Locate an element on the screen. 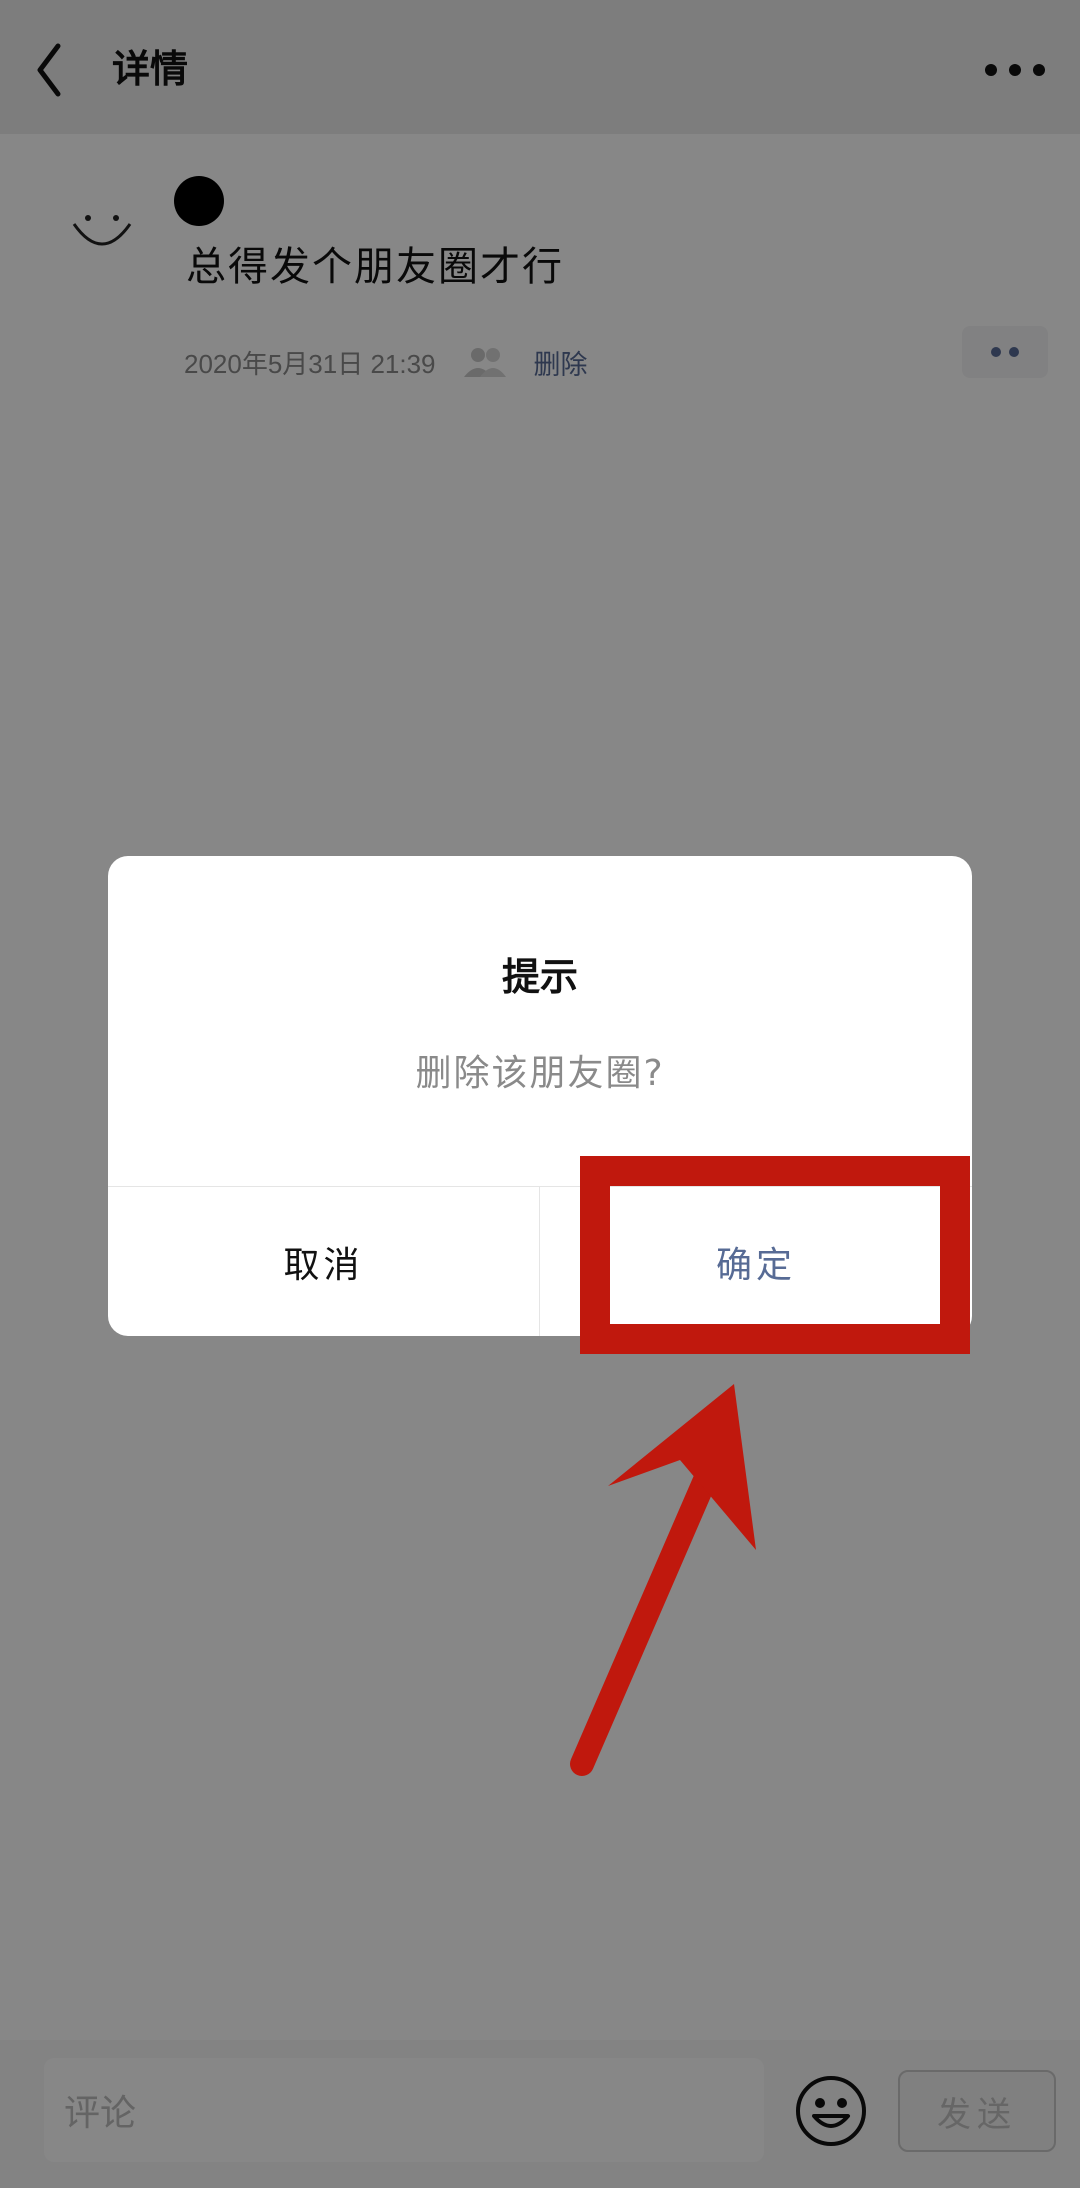  annotation-highlight-box is located at coordinates (775, 1255).